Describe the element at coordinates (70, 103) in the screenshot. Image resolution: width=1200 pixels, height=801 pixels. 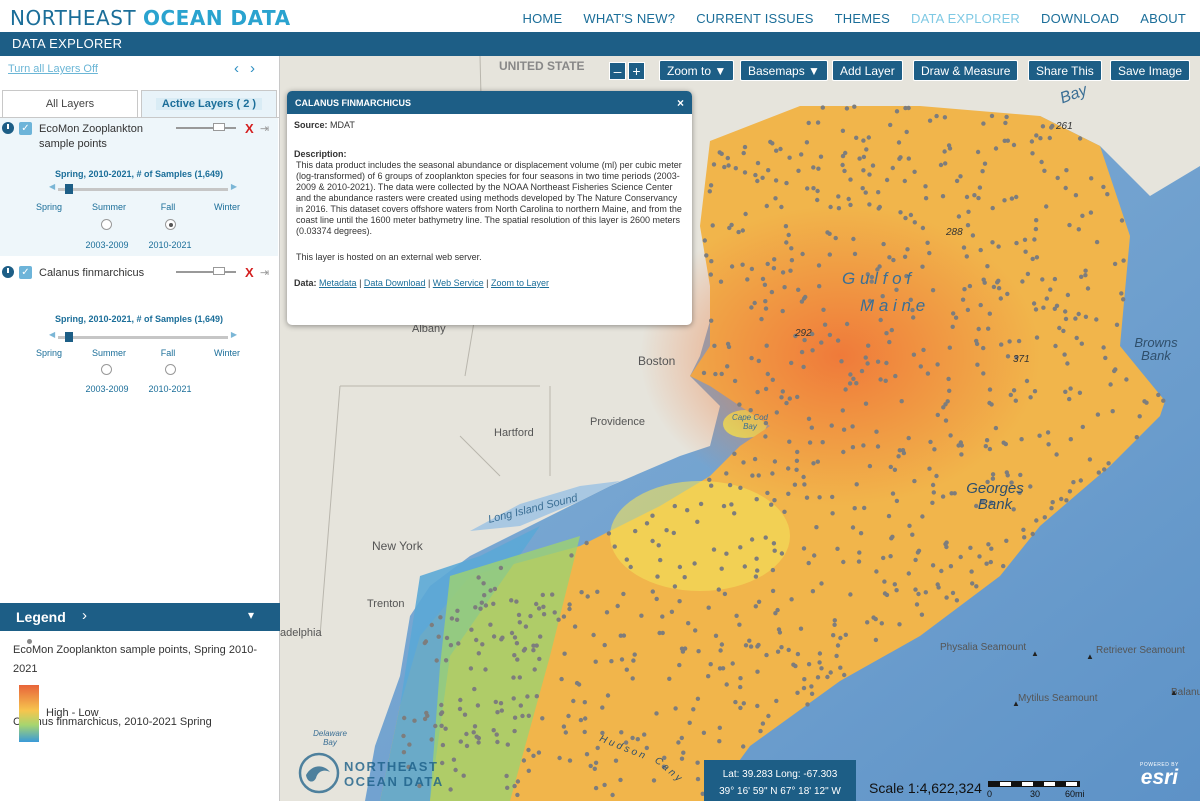
I see `tab-all-layers: All Layers` at that location.